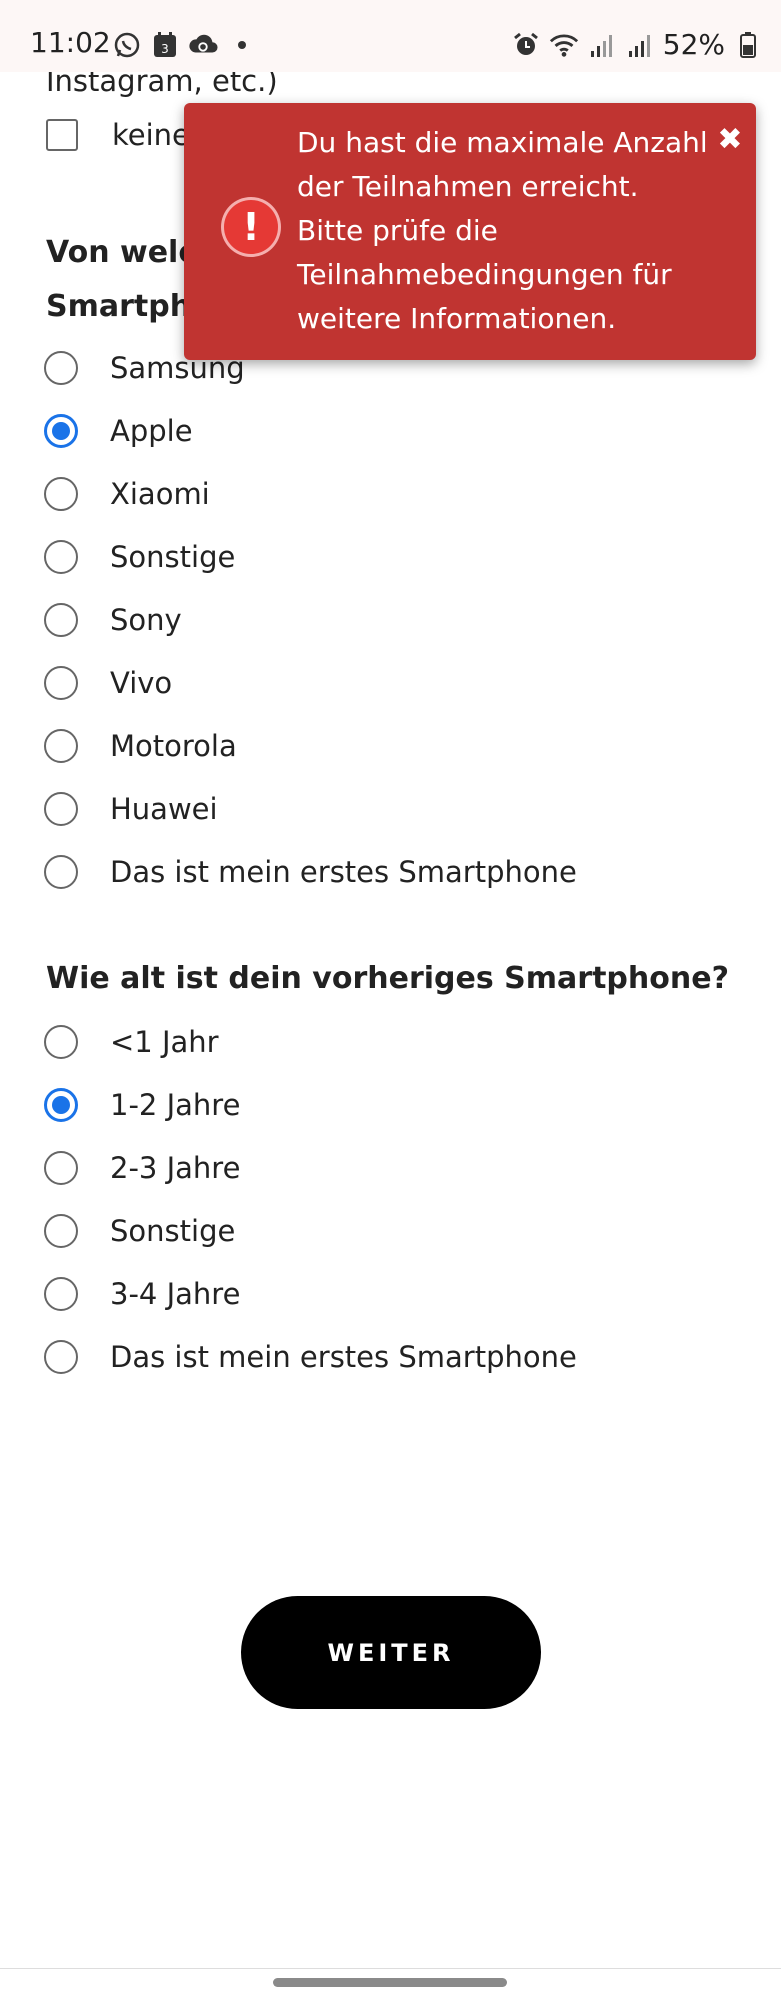  Describe the element at coordinates (127, 45) in the screenshot. I see `whatsapp-icon` at that location.